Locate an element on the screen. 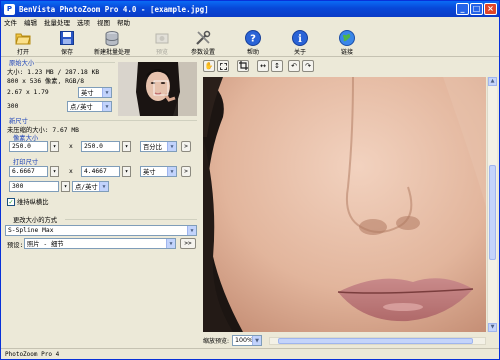 The height and width of the screenshot is (360, 500). horizontal-scrollbar is located at coordinates (377, 341).